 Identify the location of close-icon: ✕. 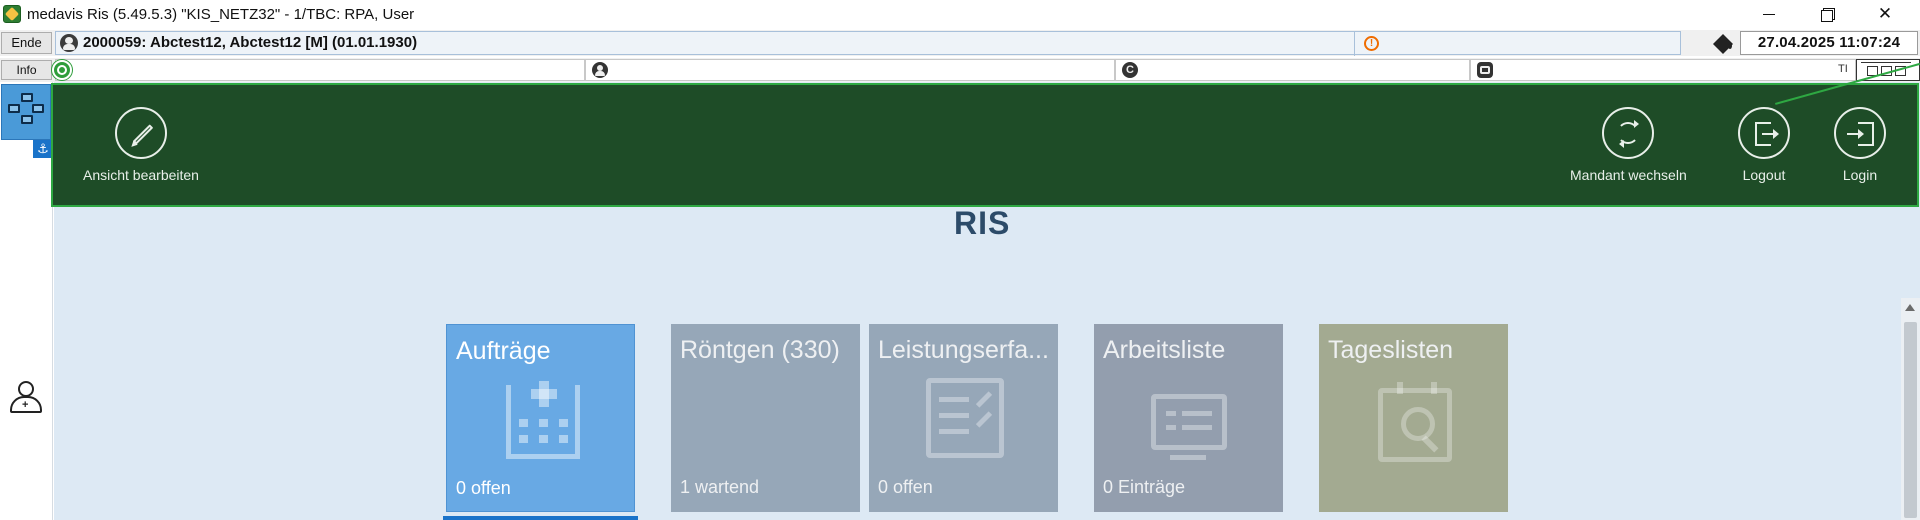
(1885, 13).